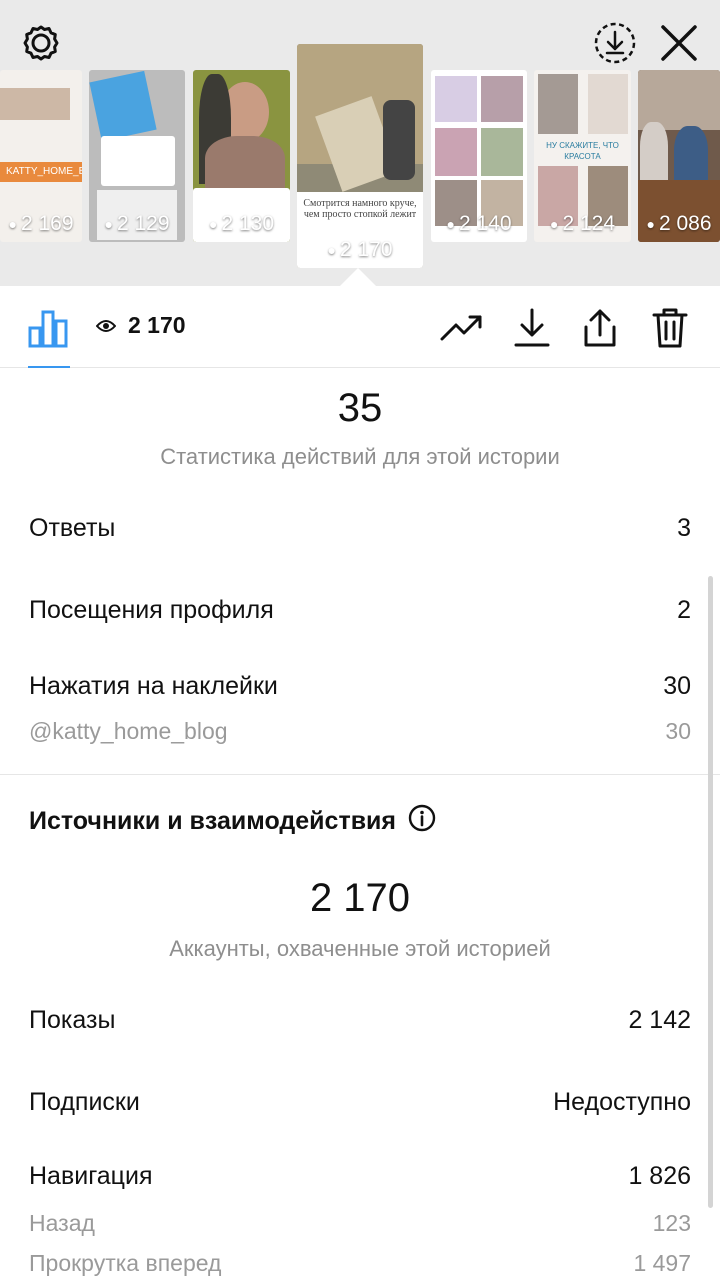 Image resolution: width=720 pixels, height=1280 pixels. I want to click on interactions-caption: Статистика действий для этой истории, so click(360, 456).